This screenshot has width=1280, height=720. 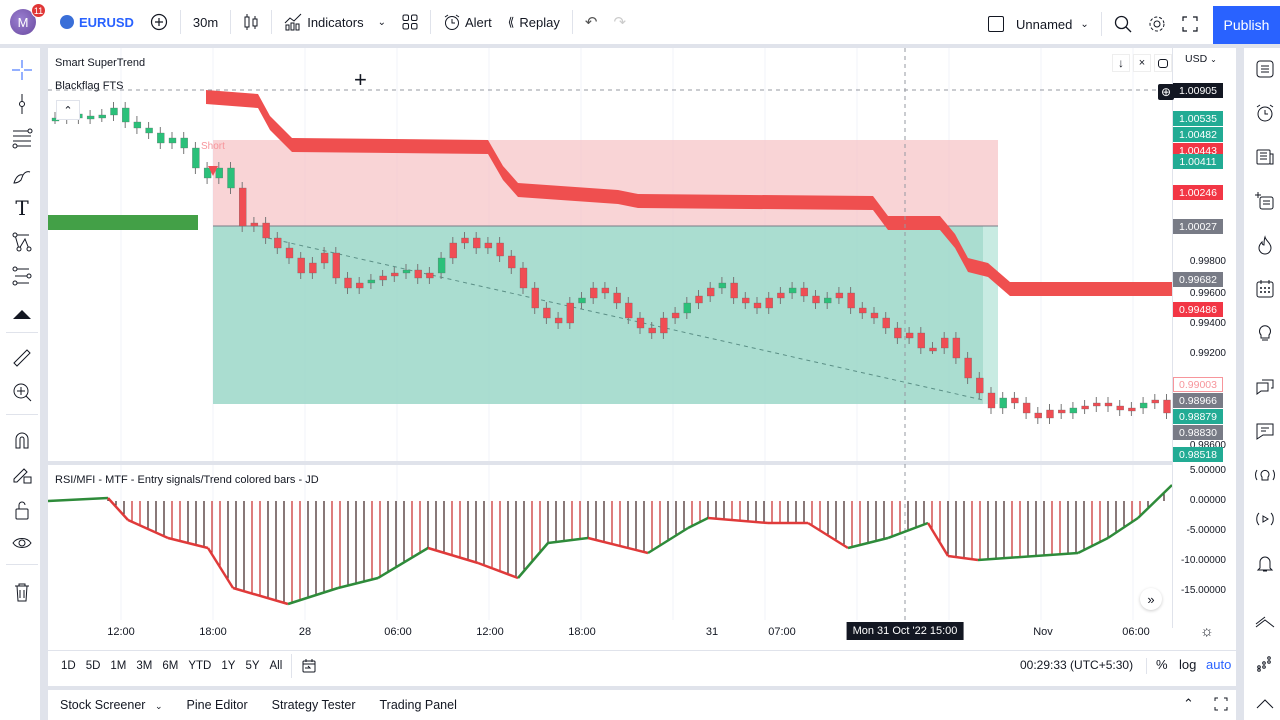 What do you see at coordinates (22, 104) in the screenshot?
I see `trendline-tool` at bounding box center [22, 104].